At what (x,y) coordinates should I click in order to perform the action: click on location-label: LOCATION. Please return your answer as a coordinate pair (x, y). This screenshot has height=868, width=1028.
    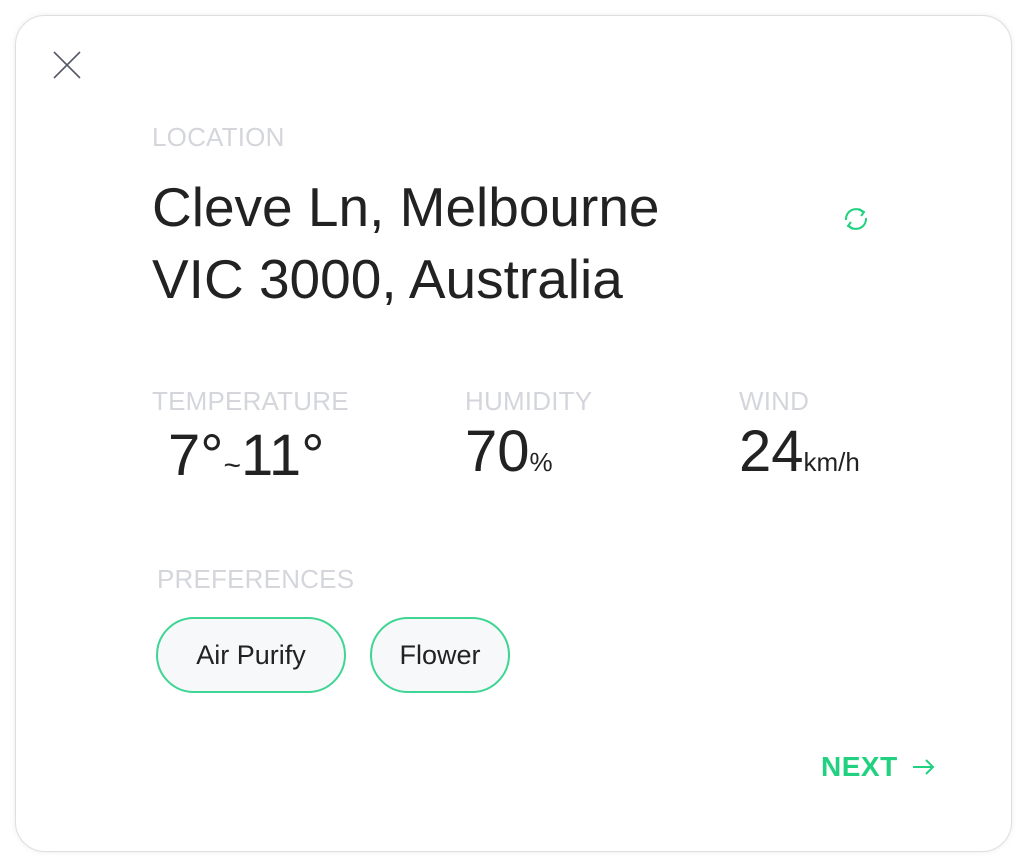
    Looking at the image, I should click on (218, 137).